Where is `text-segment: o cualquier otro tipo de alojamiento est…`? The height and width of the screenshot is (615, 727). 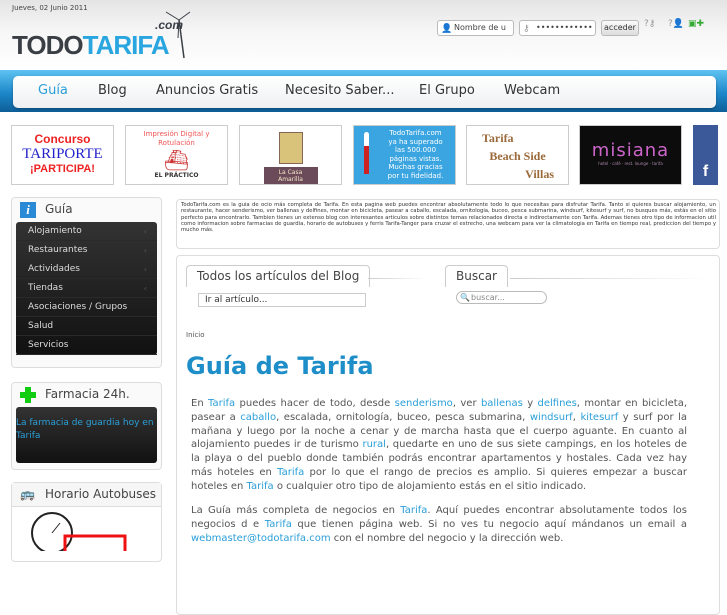 text-segment: o cualquier otro tipo de alojamiento est… is located at coordinates (430, 486).